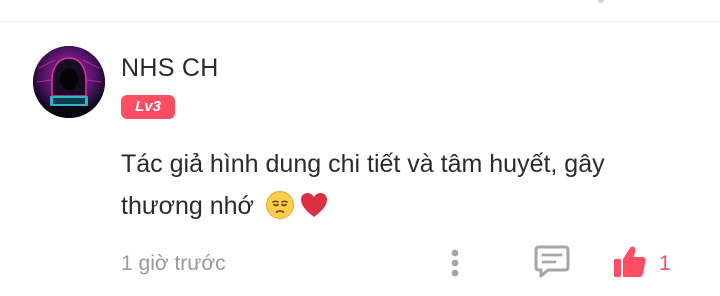 This screenshot has width=720, height=296. What do you see at coordinates (601, 1) in the screenshot?
I see `top-edge-dot` at bounding box center [601, 1].